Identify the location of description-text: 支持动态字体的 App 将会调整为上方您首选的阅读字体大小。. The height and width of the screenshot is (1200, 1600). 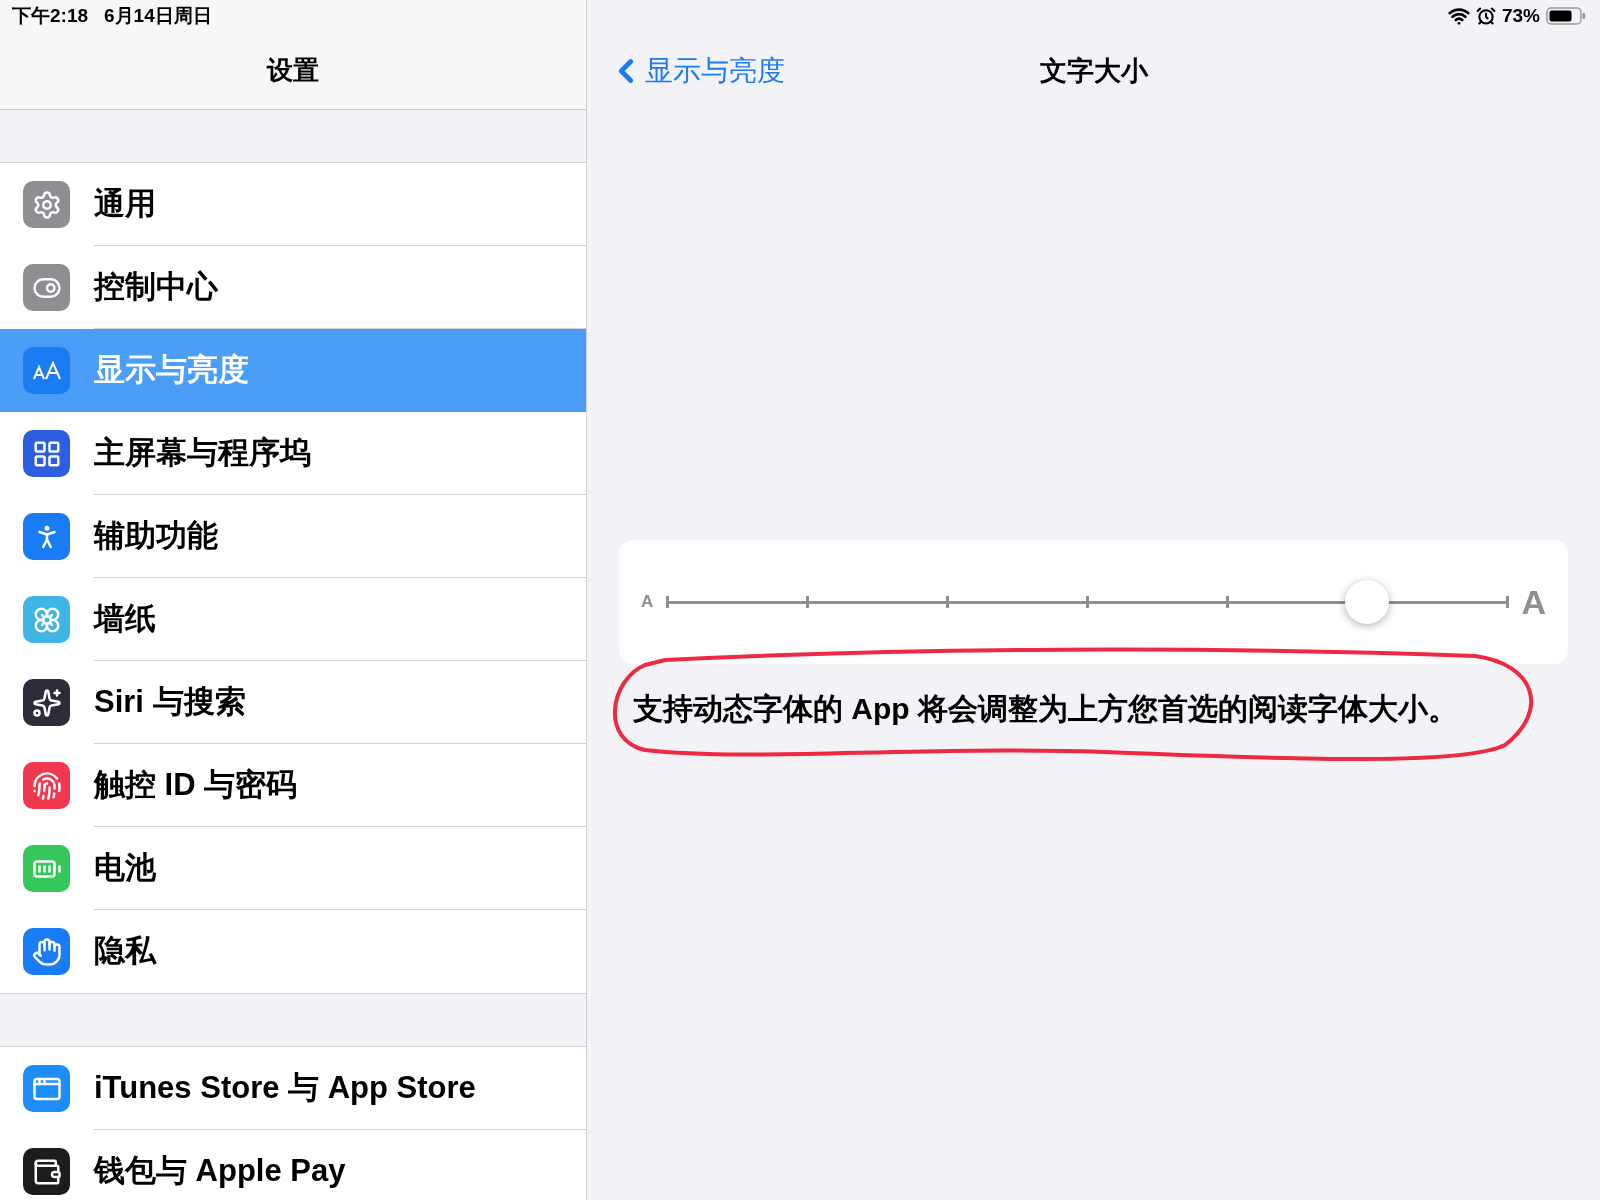
(1045, 708).